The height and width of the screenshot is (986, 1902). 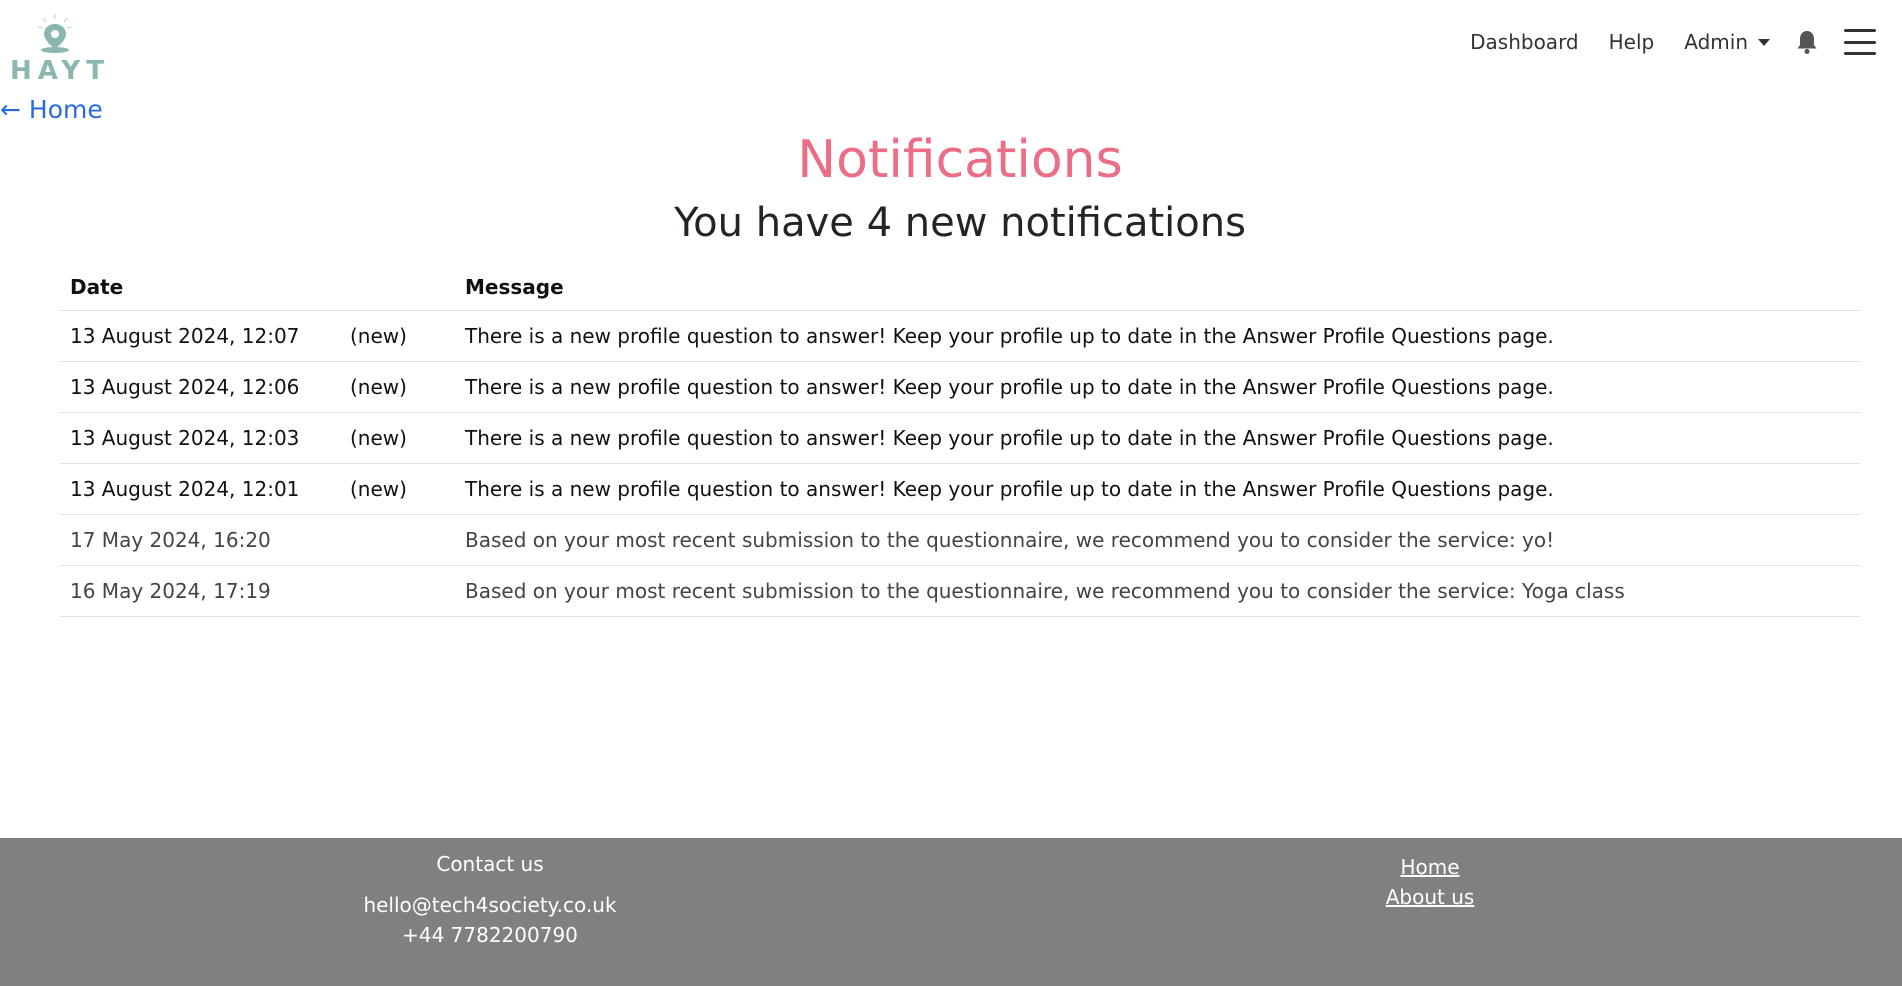 What do you see at coordinates (1430, 897) in the screenshot?
I see `footer-link-about-us: About us` at bounding box center [1430, 897].